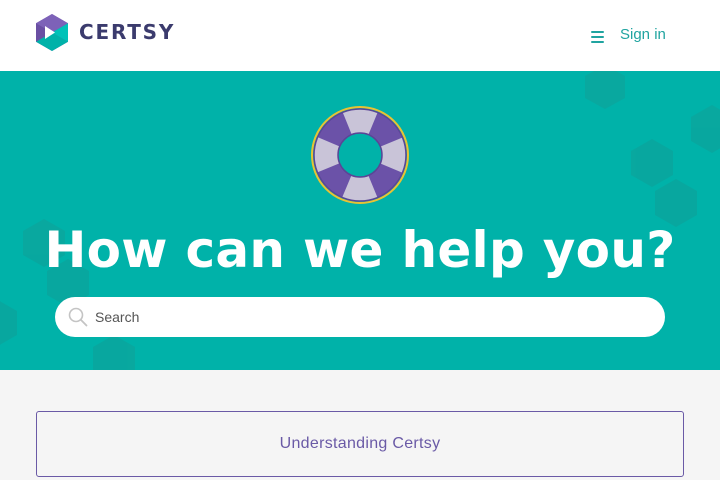 The height and width of the screenshot is (480, 720). I want to click on page-title: How can we help you?, so click(360, 250).